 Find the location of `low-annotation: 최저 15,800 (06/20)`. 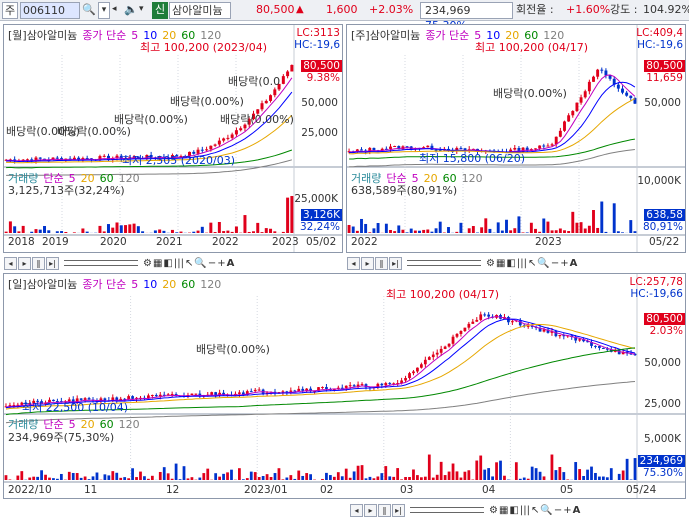

low-annotation: 최저 15,800 (06/20) is located at coordinates (472, 158).